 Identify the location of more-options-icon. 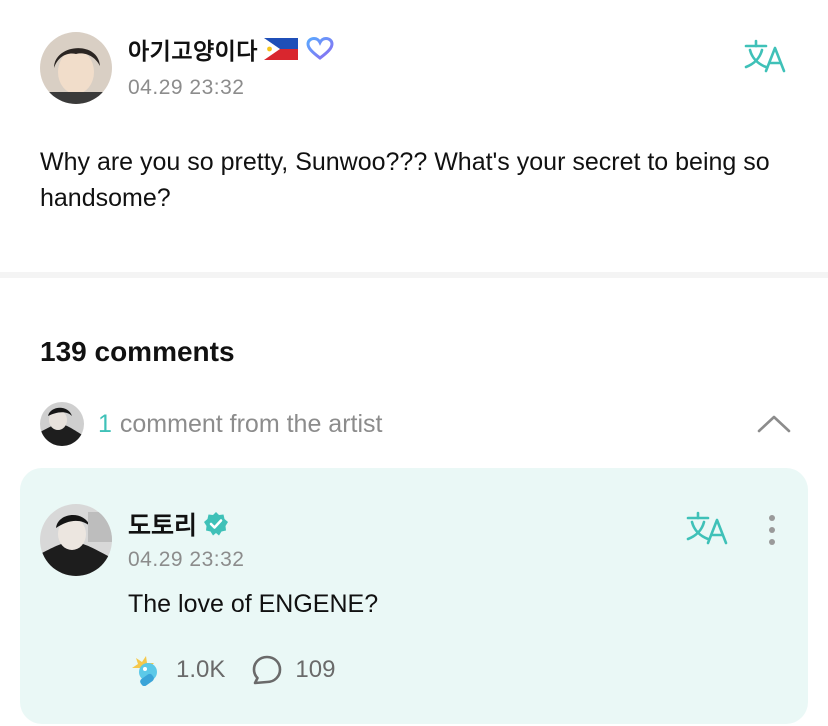
(772, 530).